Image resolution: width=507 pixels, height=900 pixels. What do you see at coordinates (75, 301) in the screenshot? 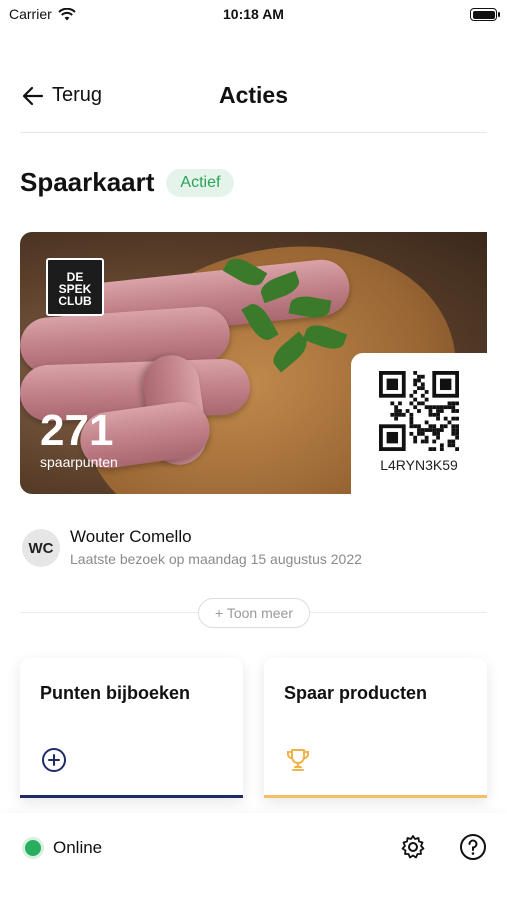
I see `brand-logo-line: CLUB` at bounding box center [75, 301].